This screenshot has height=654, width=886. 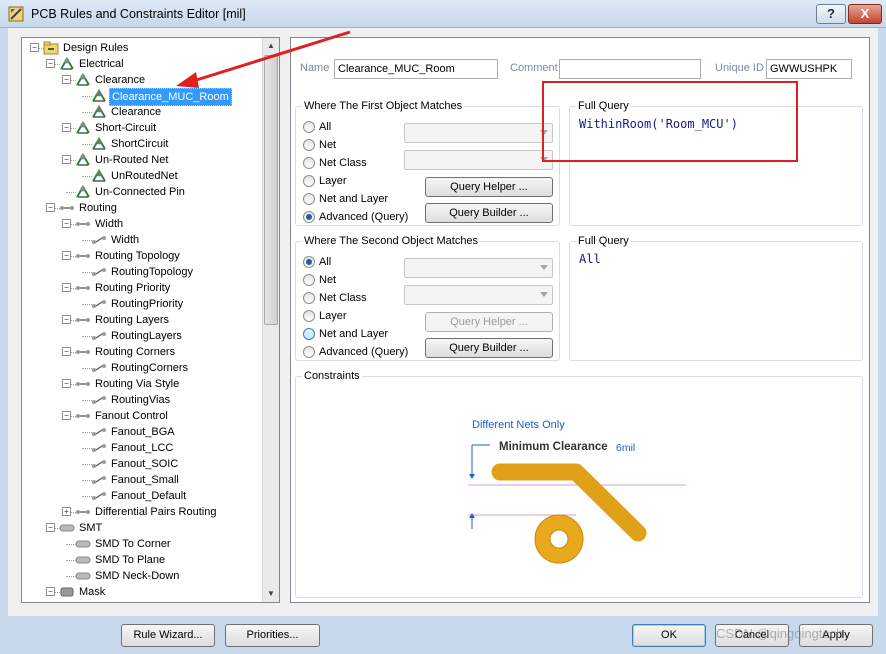 I want to click on tree-node-label: SMD To Corner, so click(x=133, y=544).